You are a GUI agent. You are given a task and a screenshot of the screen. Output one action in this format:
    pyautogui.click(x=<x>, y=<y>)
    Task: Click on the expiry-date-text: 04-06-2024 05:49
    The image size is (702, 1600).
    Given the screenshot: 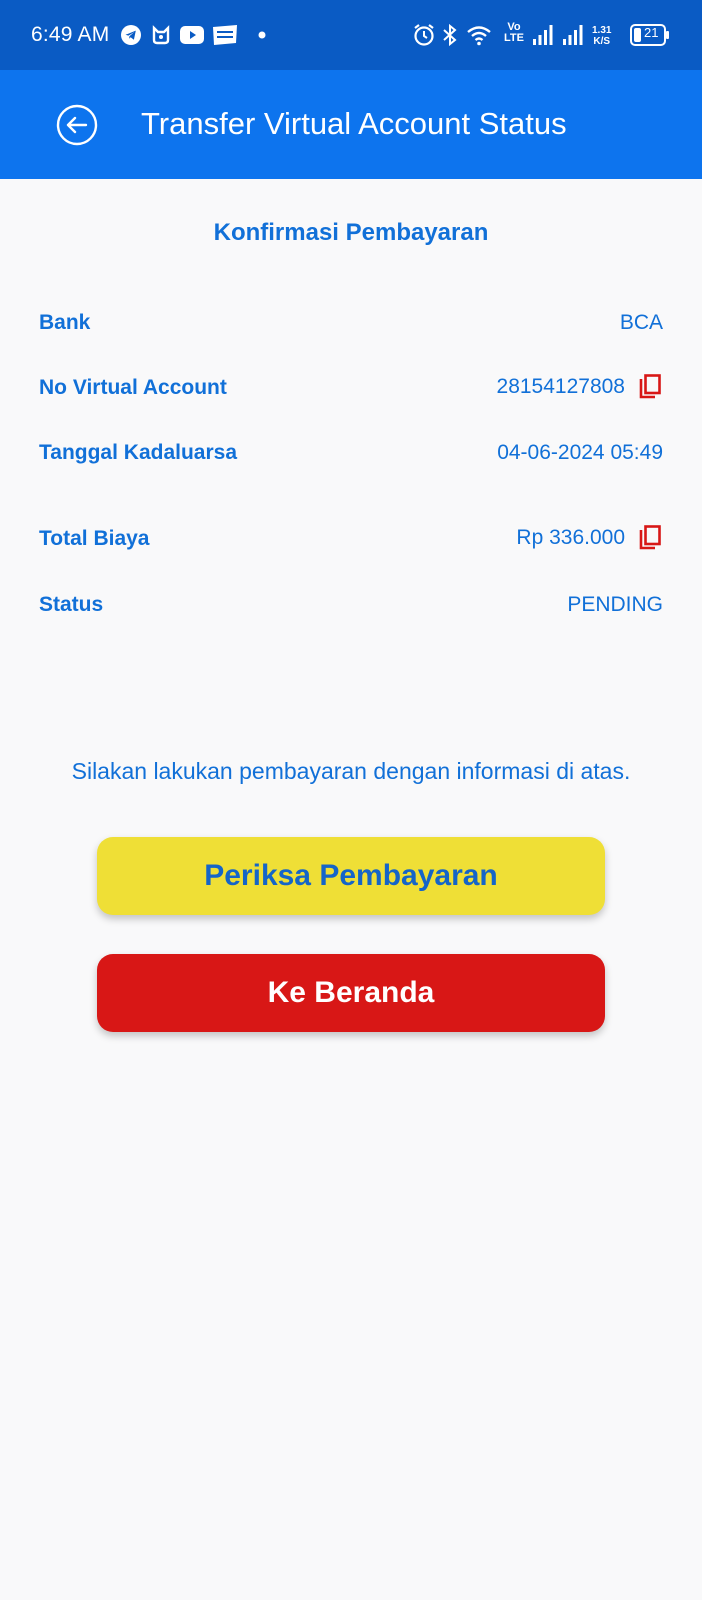 What is the action you would take?
    pyautogui.click(x=580, y=452)
    